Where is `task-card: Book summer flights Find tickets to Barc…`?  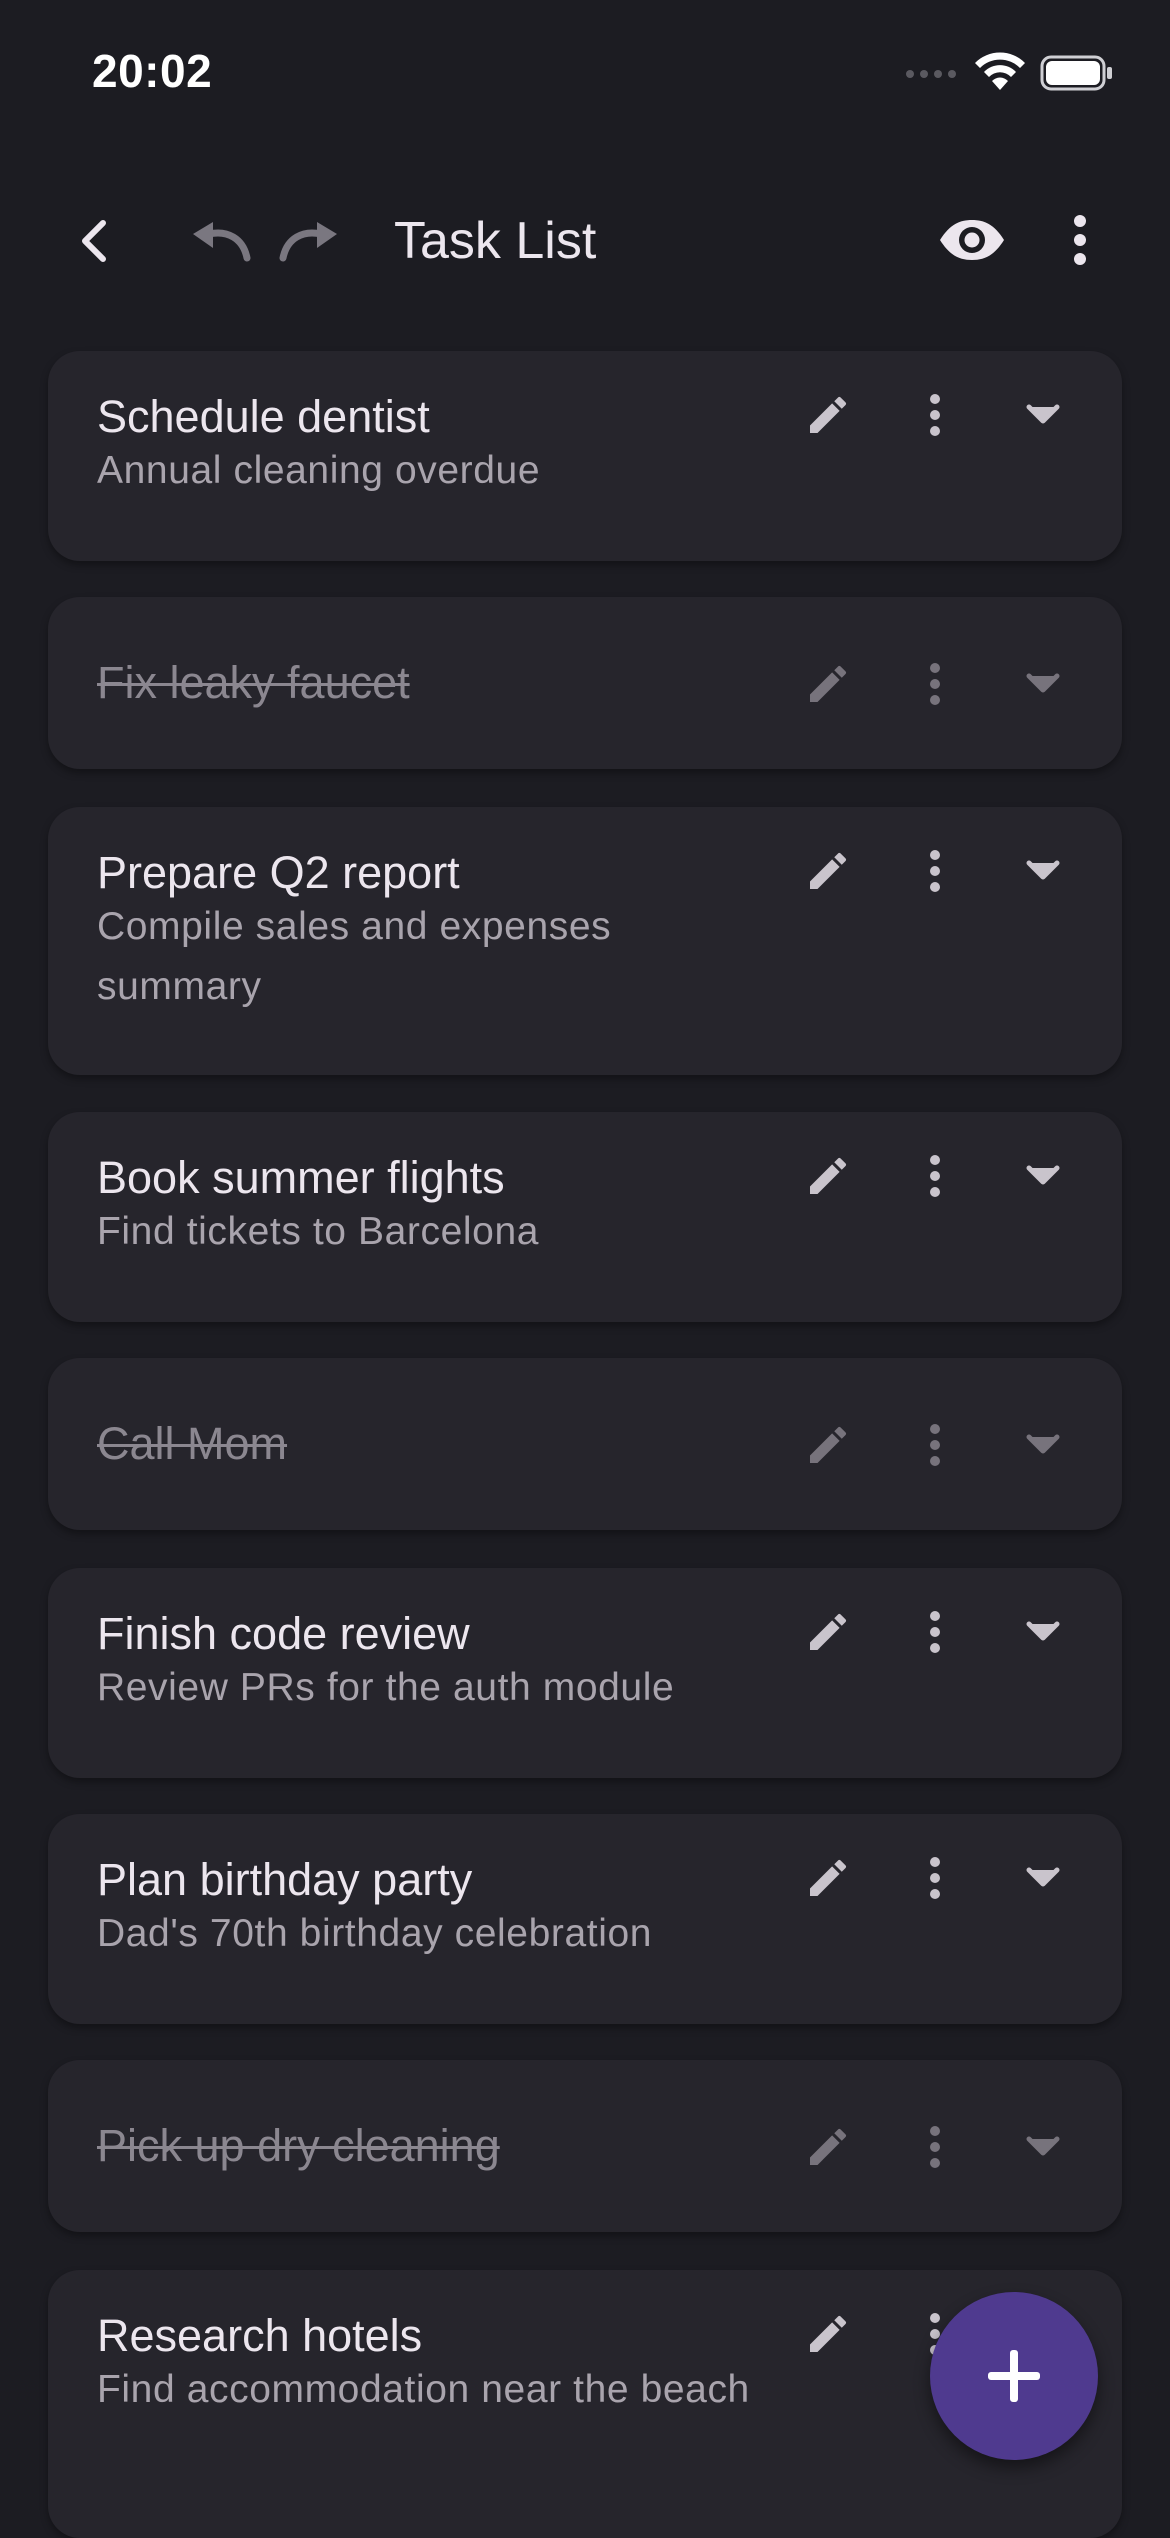
task-card: Book summer flights Find tickets to Barc… is located at coordinates (585, 1217).